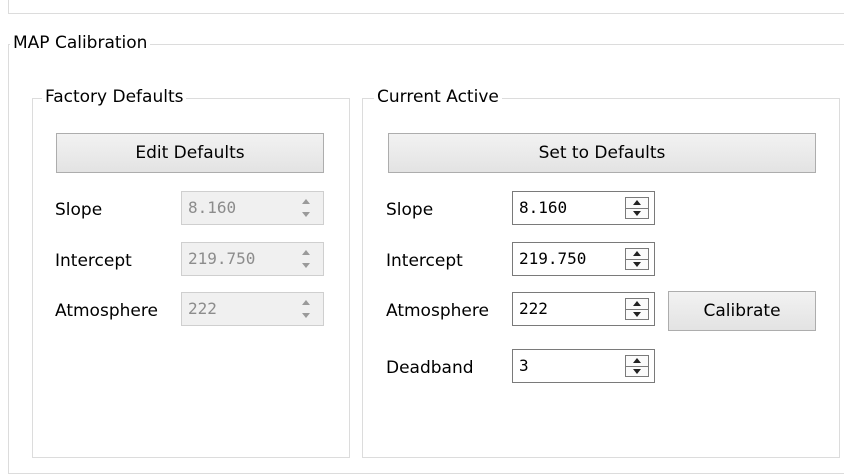 The width and height of the screenshot is (844, 474). Describe the element at coordinates (637, 309) in the screenshot. I see `current-atmosphere-stepper` at that location.